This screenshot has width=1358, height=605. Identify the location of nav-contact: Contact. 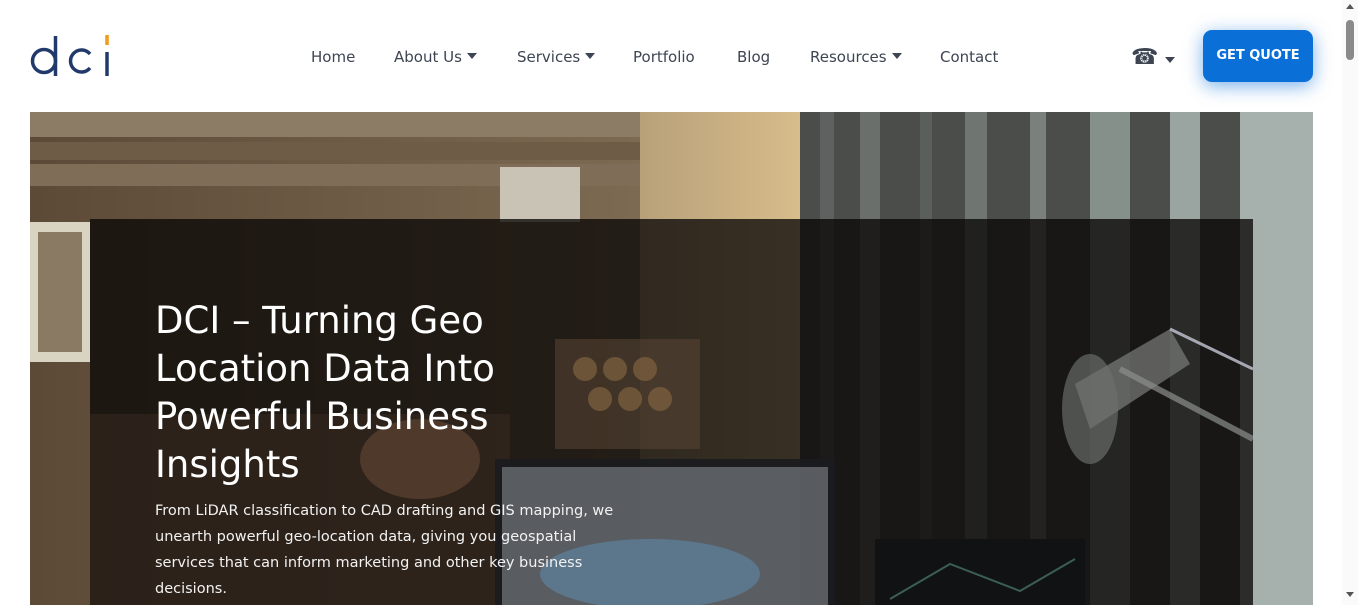
(969, 57).